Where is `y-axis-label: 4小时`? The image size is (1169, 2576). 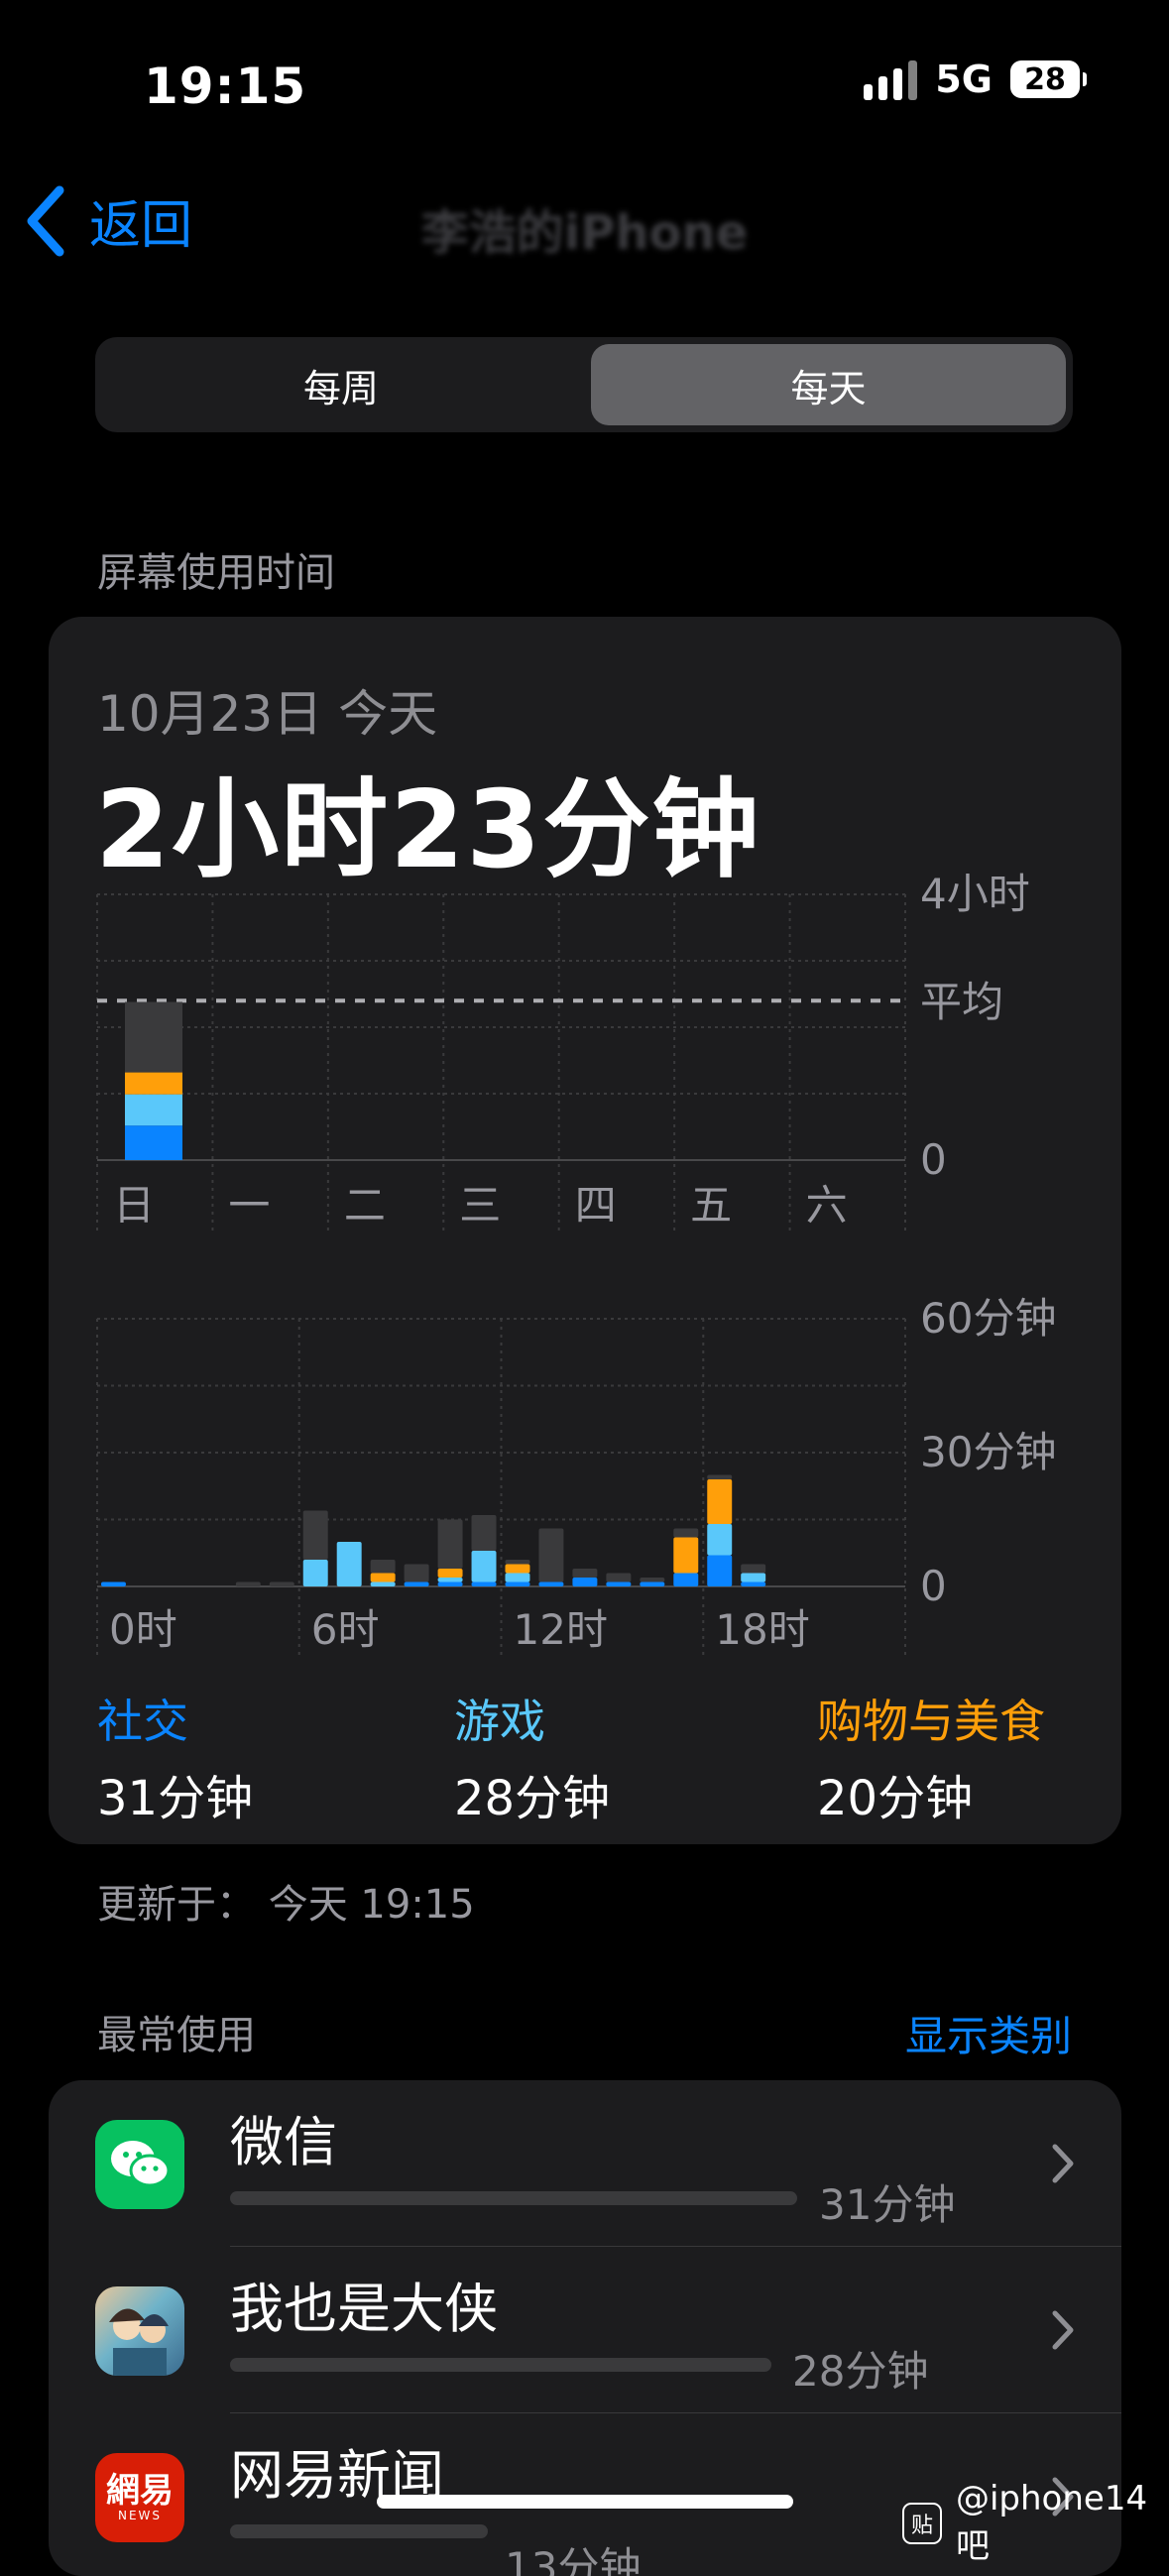
y-axis-label: 4小时 is located at coordinates (975, 894).